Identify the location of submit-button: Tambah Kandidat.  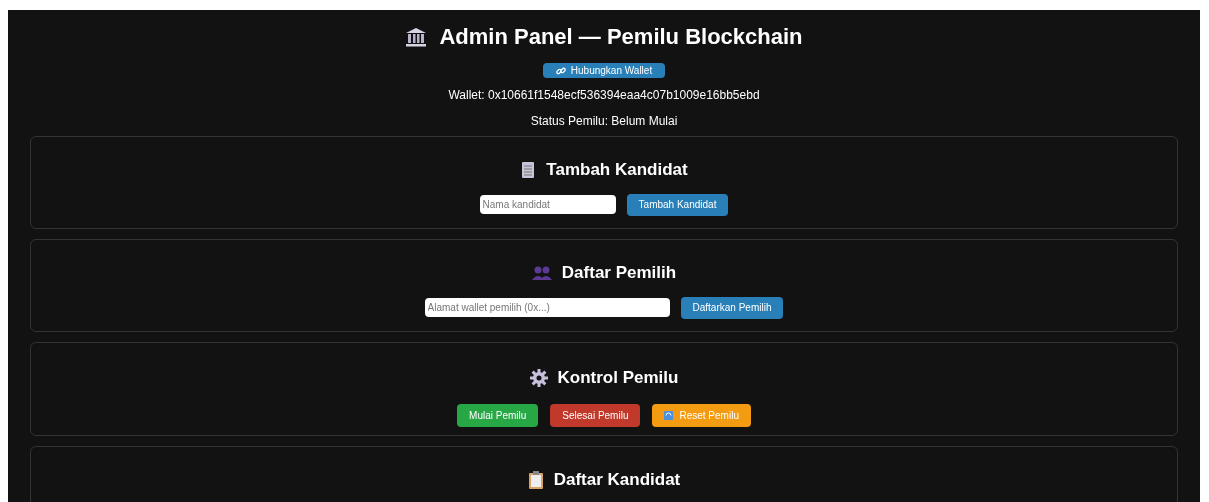
(677, 204).